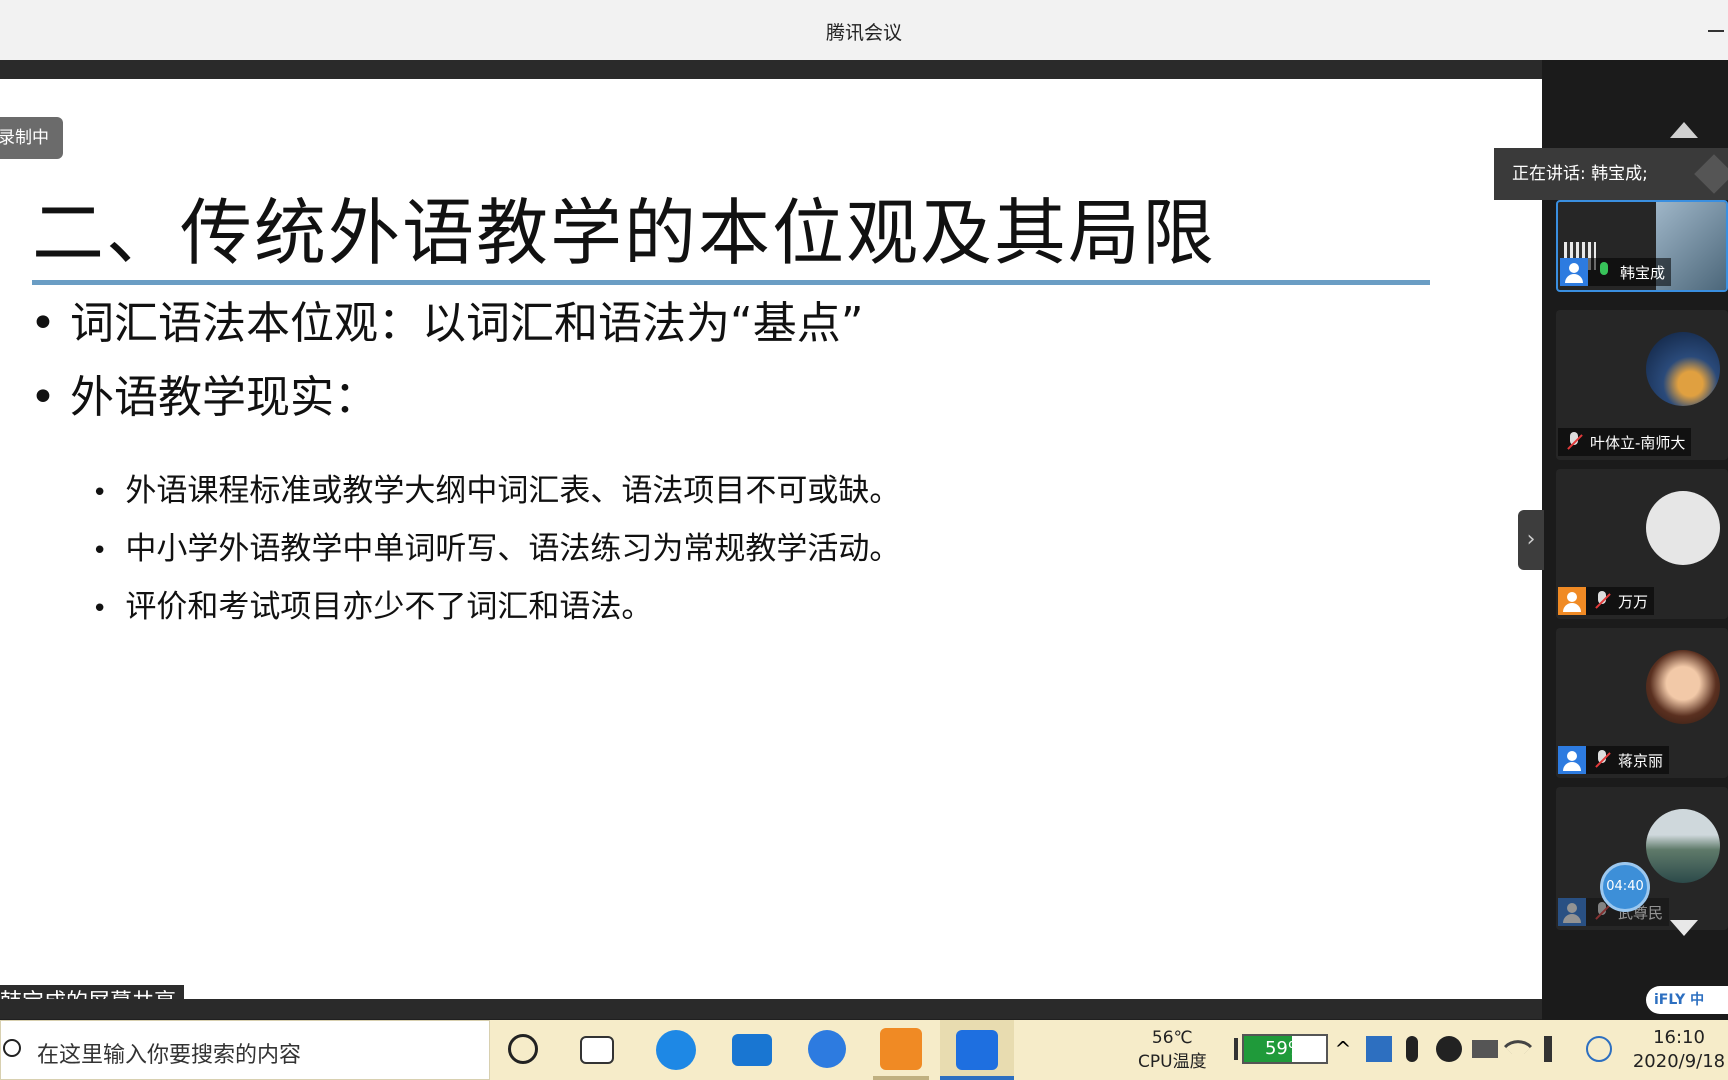 The image size is (1728, 1080). I want to click on recording-badge: 录制中, so click(31, 138).